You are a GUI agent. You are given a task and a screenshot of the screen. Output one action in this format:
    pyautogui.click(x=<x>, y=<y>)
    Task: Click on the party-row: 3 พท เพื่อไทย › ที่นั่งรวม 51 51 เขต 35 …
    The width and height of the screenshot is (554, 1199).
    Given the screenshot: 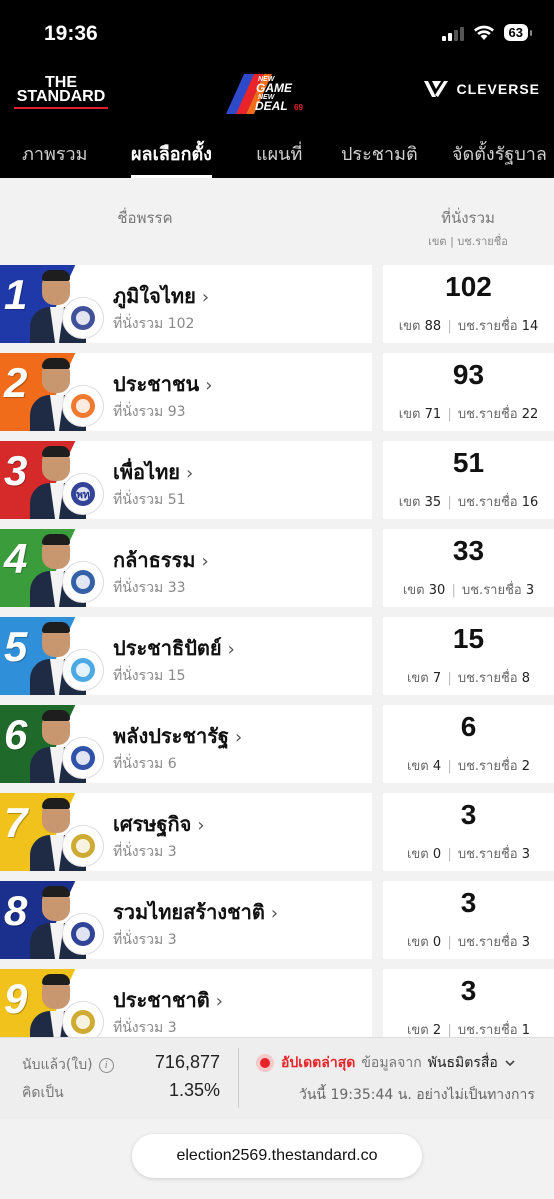 What is the action you would take?
    pyautogui.click(x=277, y=480)
    